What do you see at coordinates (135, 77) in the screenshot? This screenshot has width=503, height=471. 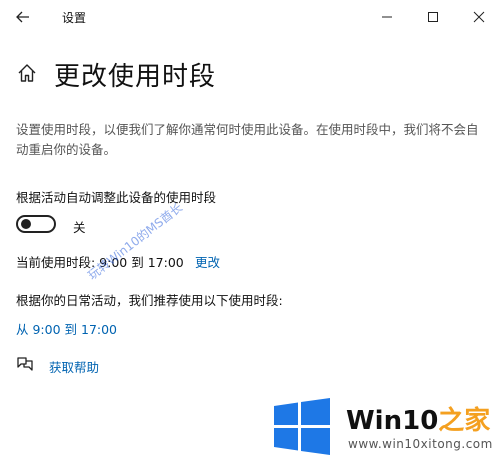 I see `page-title: 更改使用时段` at bounding box center [135, 77].